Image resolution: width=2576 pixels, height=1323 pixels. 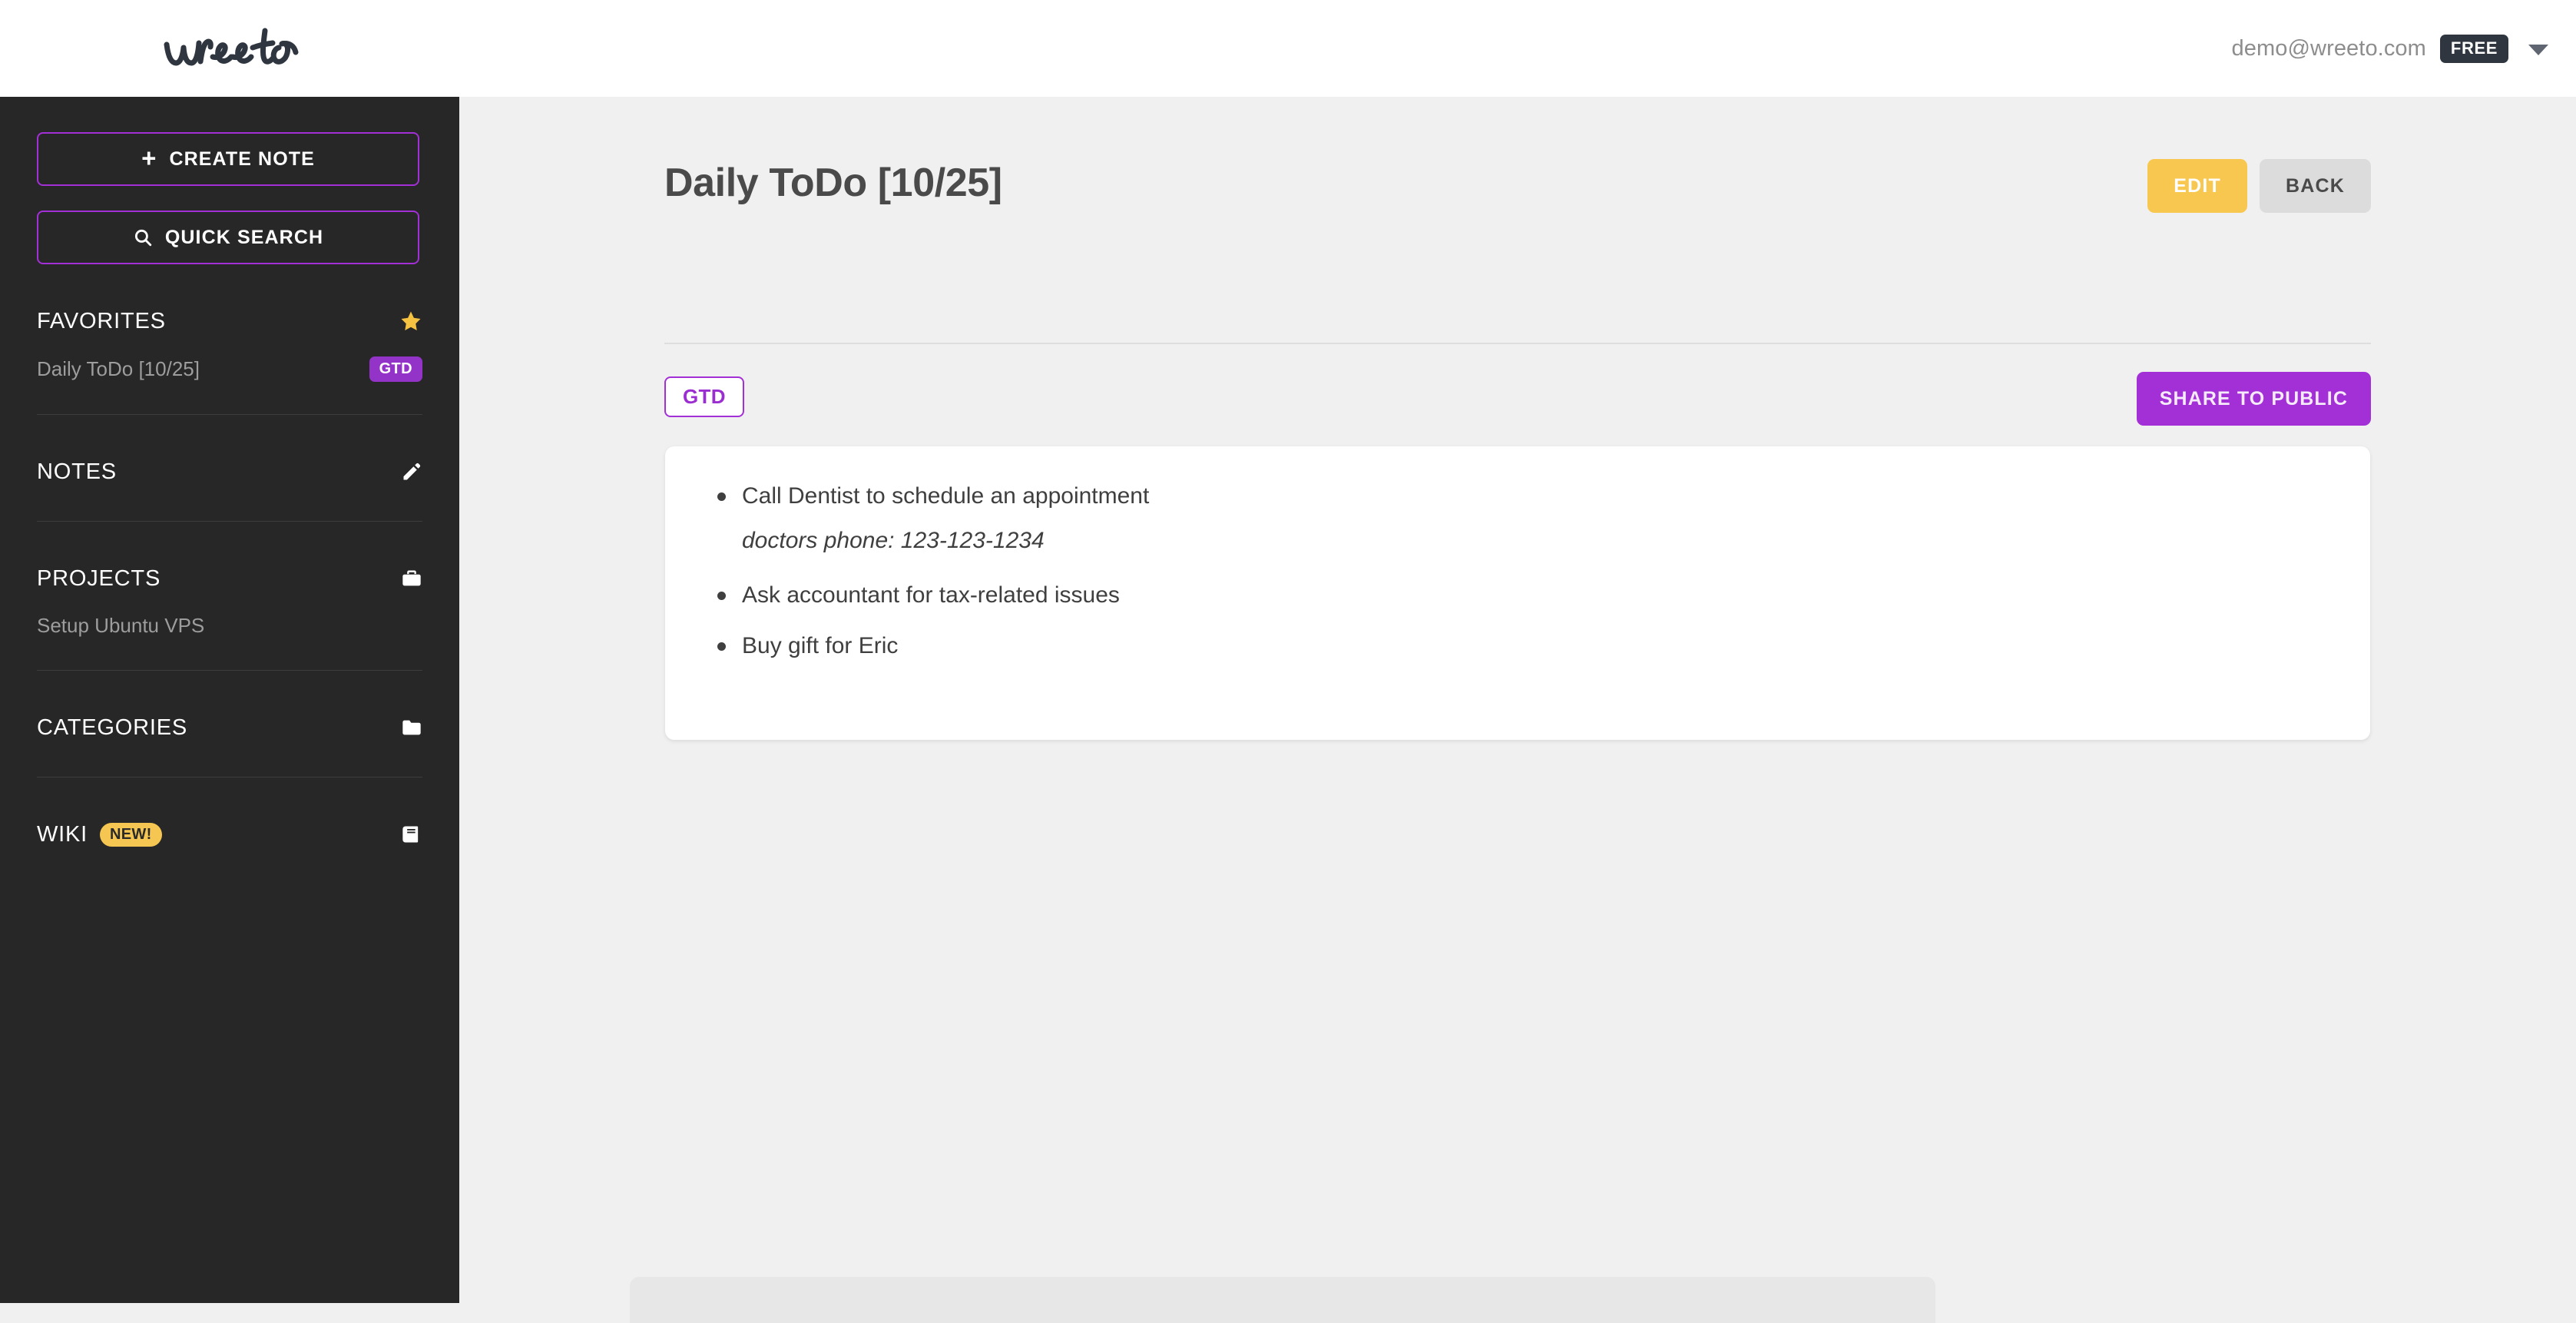 What do you see at coordinates (77, 472) in the screenshot?
I see `sidebar-section-title: NOTES` at bounding box center [77, 472].